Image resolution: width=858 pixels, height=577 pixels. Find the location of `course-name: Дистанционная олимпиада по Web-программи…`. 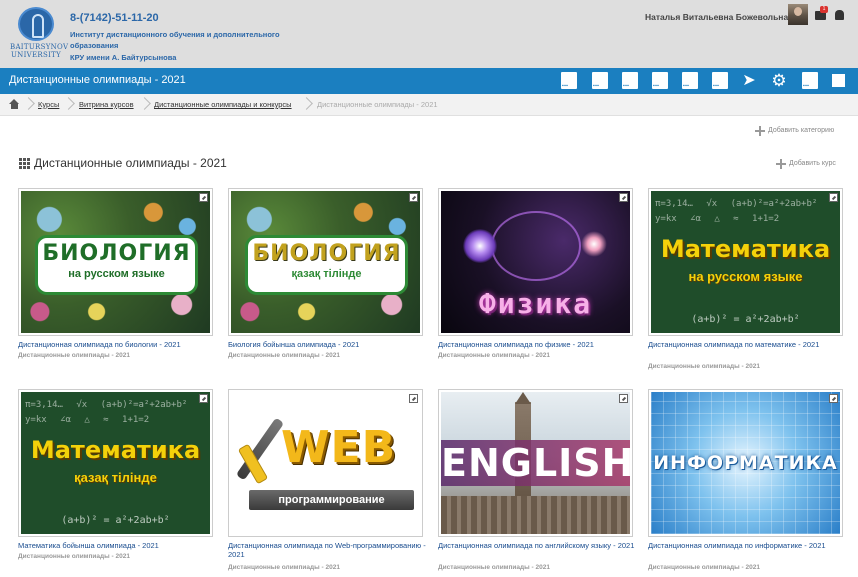

course-name: Дистанционная олимпиада по Web-программи… is located at coordinates (328, 550).